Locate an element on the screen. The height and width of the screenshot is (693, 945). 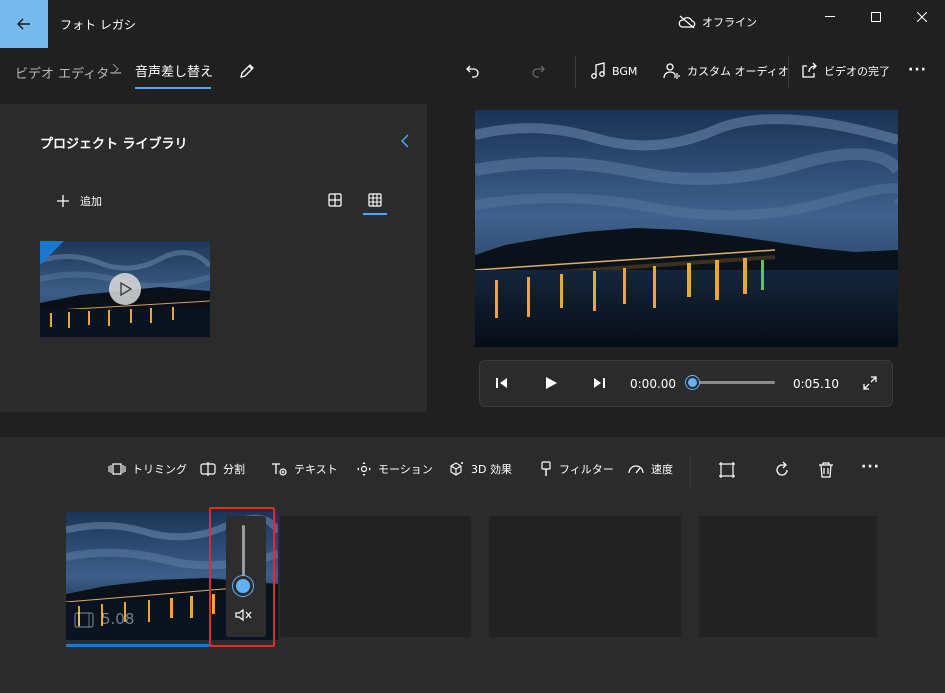
grid-2x2-icon is located at coordinates (335, 200).